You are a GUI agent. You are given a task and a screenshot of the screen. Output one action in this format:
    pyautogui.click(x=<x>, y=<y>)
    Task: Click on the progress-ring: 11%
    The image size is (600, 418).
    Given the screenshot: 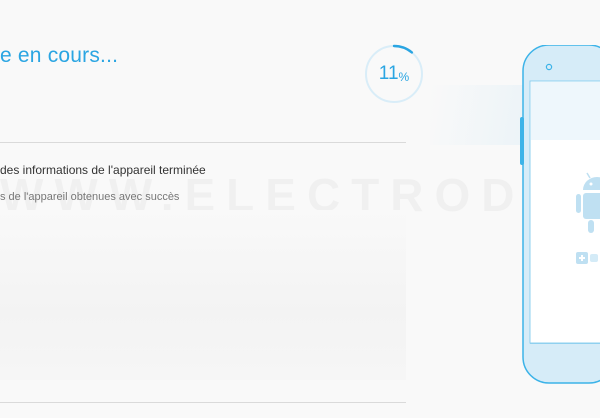 What is the action you would take?
    pyautogui.click(x=394, y=74)
    